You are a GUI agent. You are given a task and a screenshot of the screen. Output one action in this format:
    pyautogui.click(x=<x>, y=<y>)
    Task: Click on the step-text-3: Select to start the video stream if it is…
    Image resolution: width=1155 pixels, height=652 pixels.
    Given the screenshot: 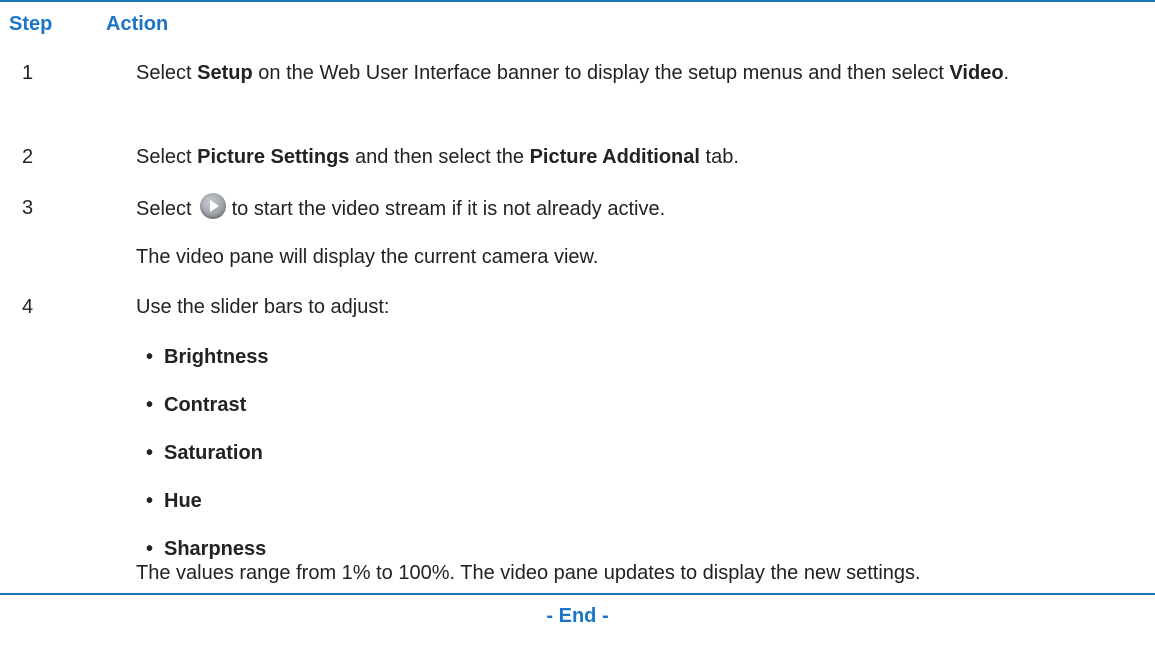 What is the action you would take?
    pyautogui.click(x=641, y=208)
    